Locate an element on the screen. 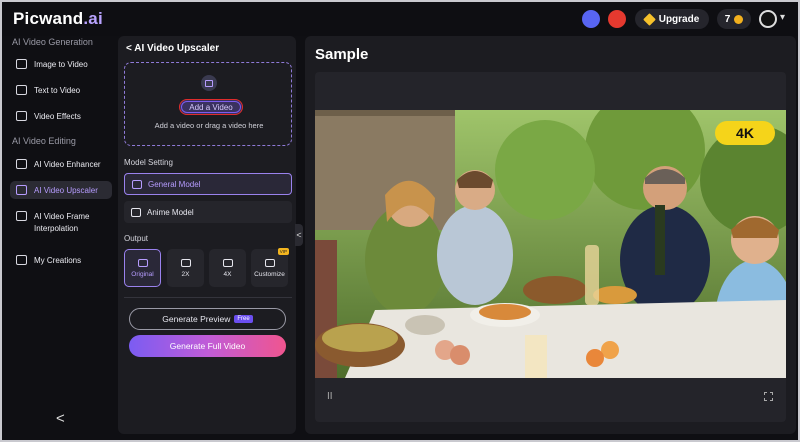 The image size is (800, 442). logo-suffix: .ai is located at coordinates (93, 18).